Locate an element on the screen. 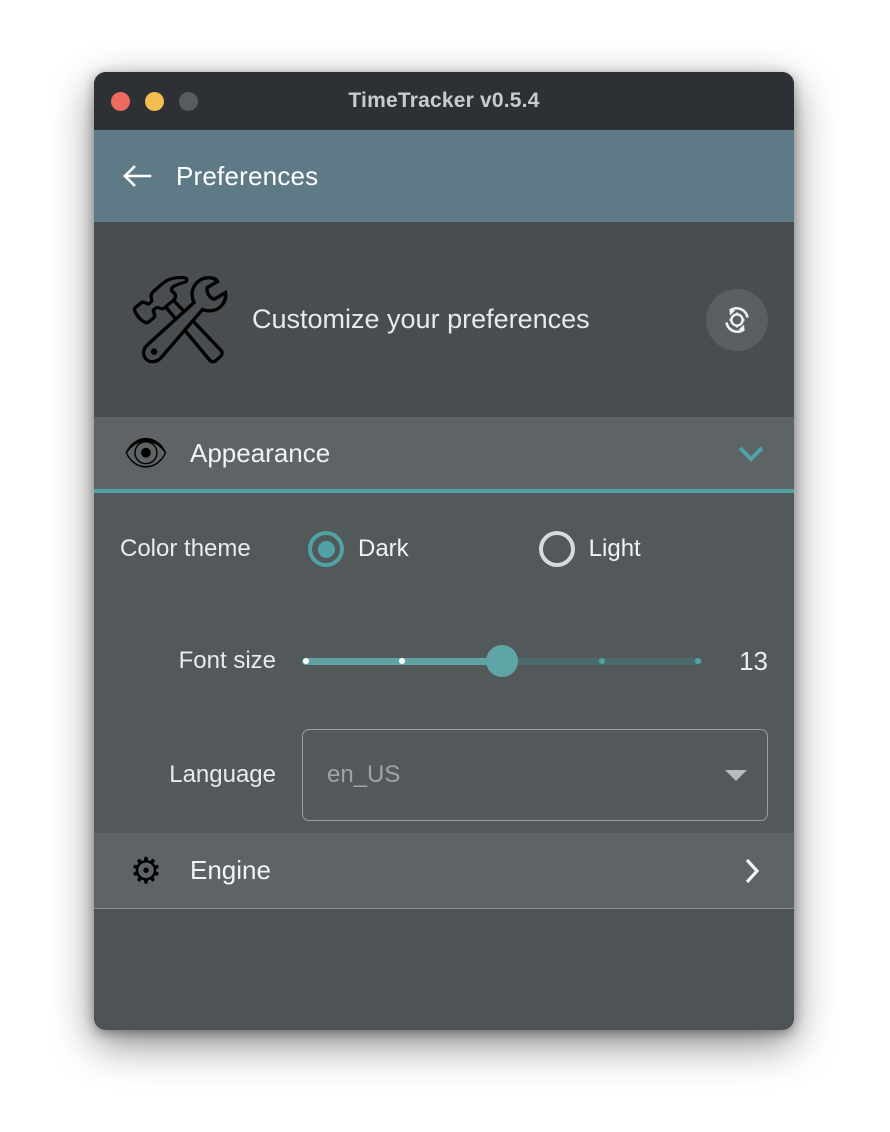 The height and width of the screenshot is (1132, 890). hero-text: Customize your preferences is located at coordinates (421, 319).